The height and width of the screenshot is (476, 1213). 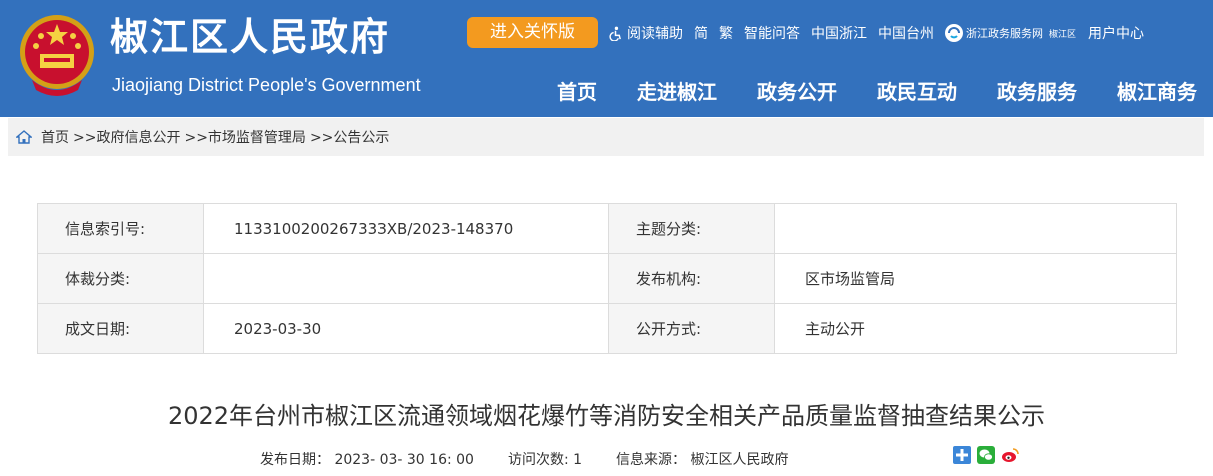 What do you see at coordinates (962, 455) in the screenshot?
I see `plus-share-icon` at bounding box center [962, 455].